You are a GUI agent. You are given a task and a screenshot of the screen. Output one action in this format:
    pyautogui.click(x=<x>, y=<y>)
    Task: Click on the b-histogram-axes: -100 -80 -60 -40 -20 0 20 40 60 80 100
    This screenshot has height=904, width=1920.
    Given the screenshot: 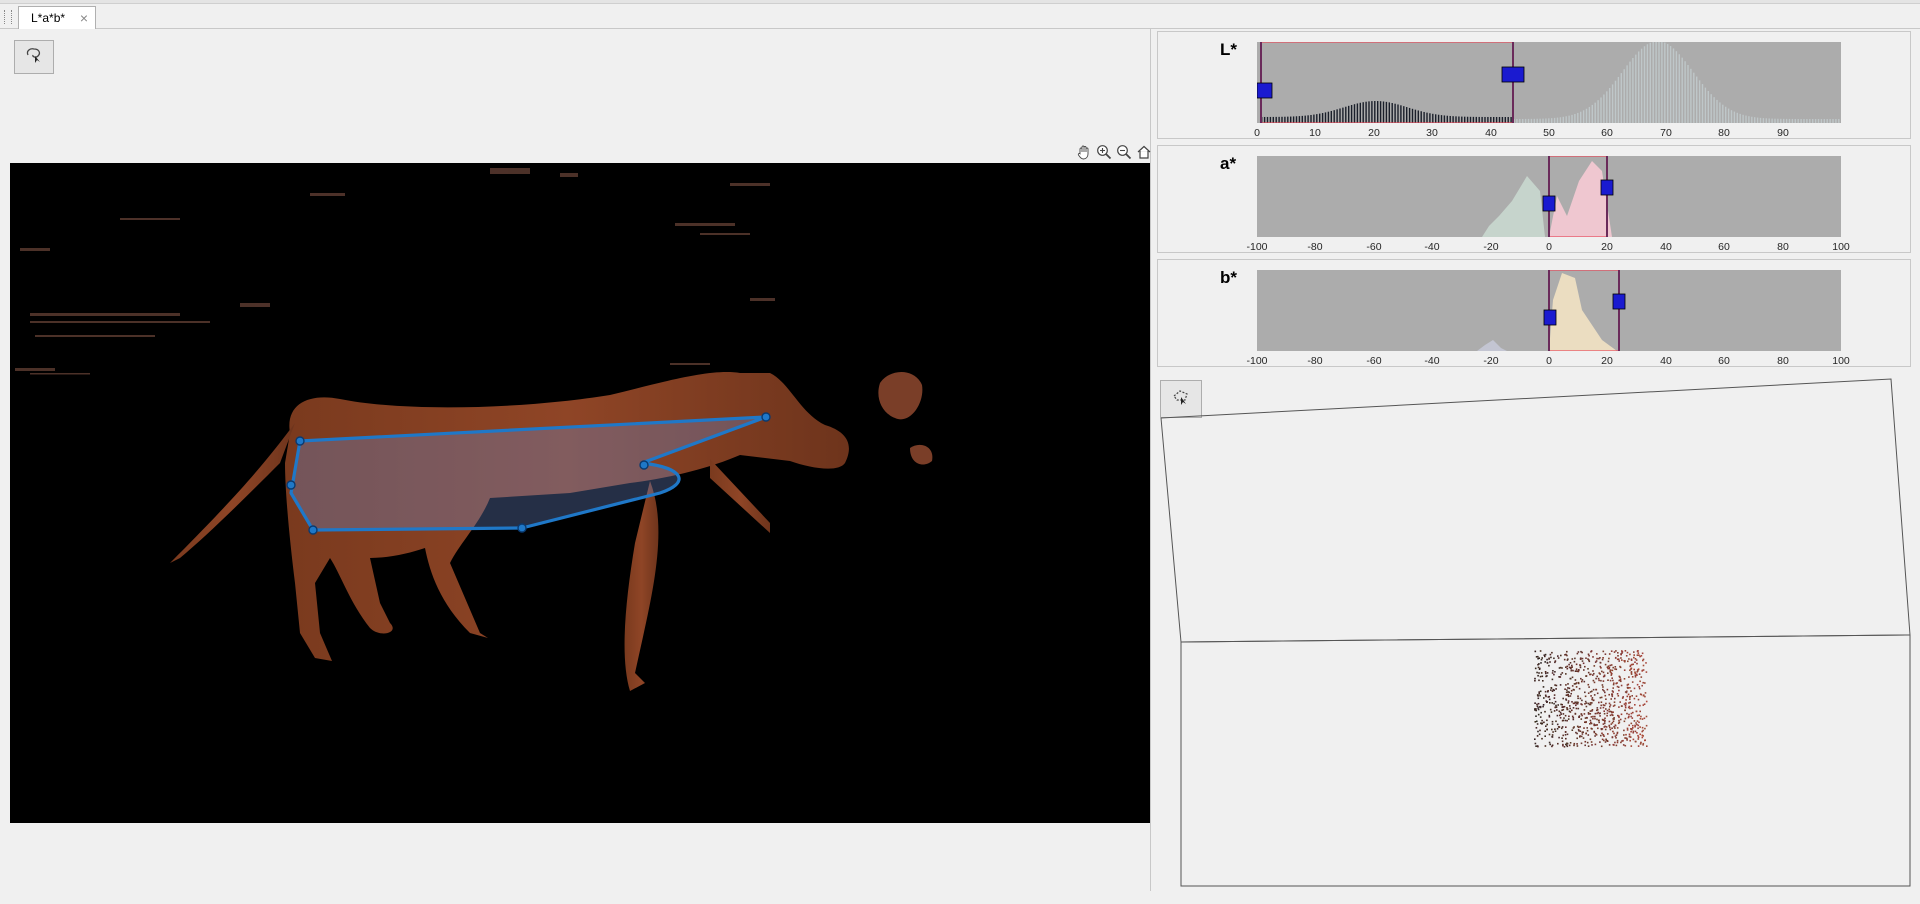 What is the action you would take?
    pyautogui.click(x=1548, y=318)
    